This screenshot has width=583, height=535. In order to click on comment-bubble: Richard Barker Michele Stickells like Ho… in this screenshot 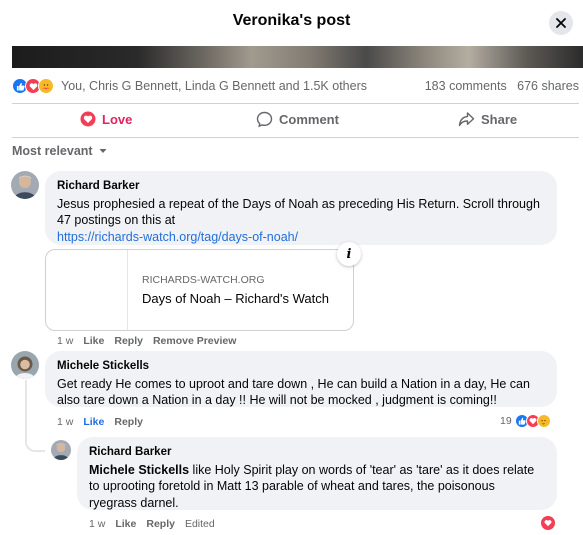, I will do `click(317, 473)`.